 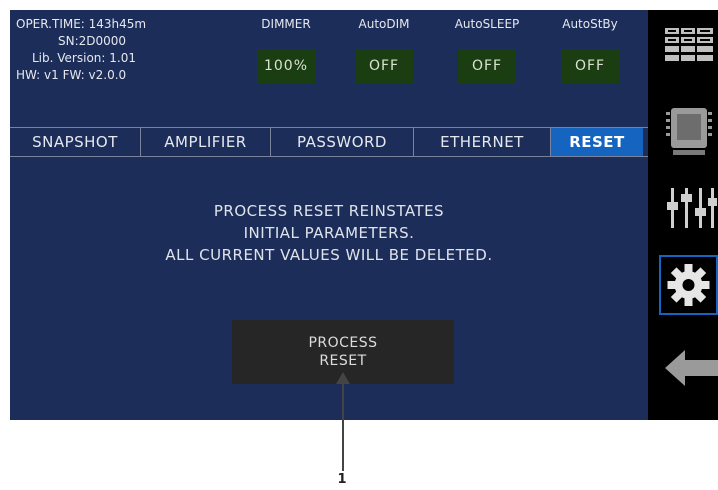 What do you see at coordinates (384, 24) in the screenshot?
I see `autodim-label: AutoDIM` at bounding box center [384, 24].